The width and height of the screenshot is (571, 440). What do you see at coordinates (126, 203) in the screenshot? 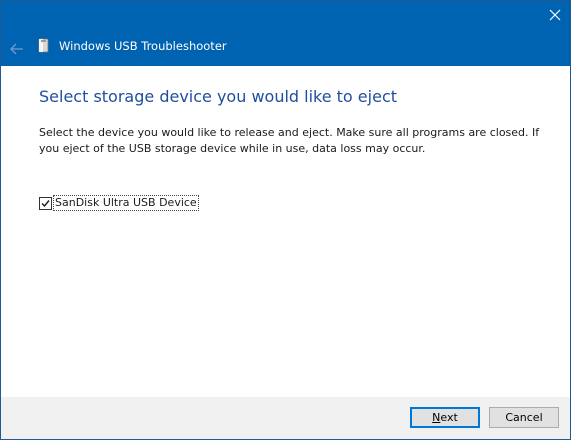
I see `device-label: SanDisk Ultra USB Device` at bounding box center [126, 203].